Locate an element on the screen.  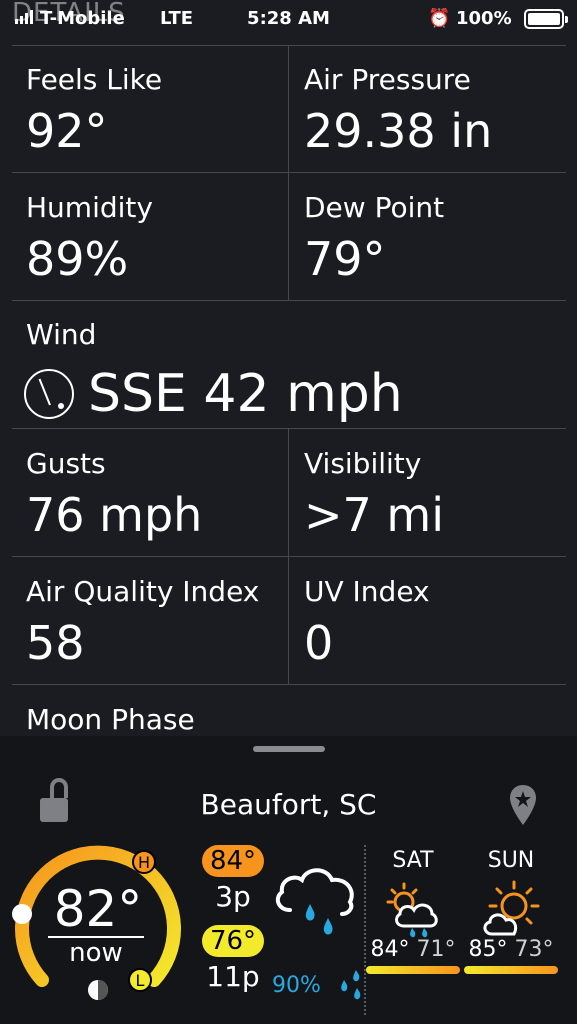
precip-chance: 90% is located at coordinates (296, 985).